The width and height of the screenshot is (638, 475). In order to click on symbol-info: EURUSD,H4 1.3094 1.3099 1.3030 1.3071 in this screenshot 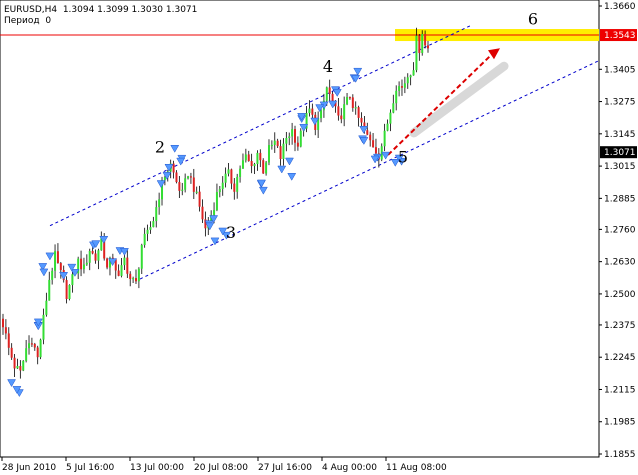, I will do `click(101, 10)`.